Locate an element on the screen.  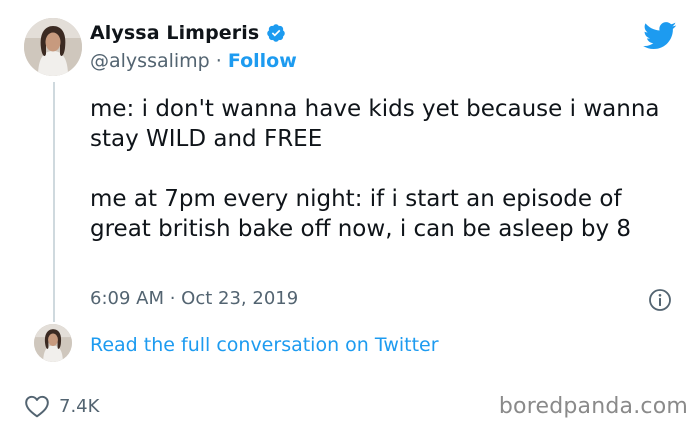
thread-connector-line is located at coordinates (54, 202).